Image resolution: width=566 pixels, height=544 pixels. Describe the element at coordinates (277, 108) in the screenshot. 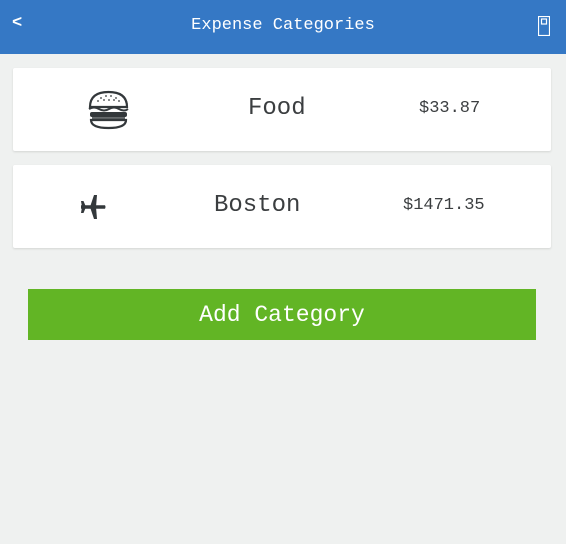

I see `category-name: Food` at that location.